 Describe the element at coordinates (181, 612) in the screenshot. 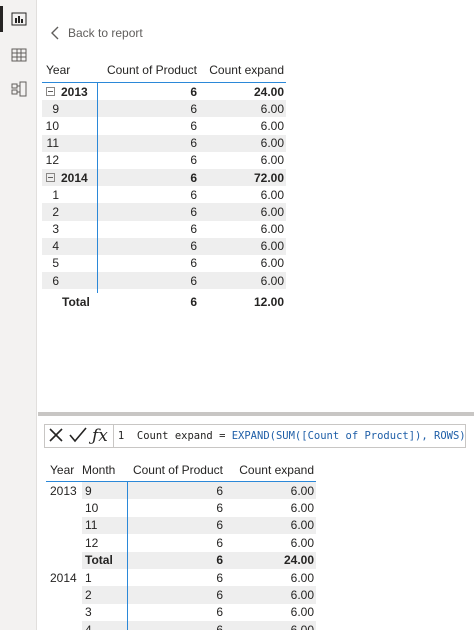

I see `table-row: 3 6 6.00` at that location.